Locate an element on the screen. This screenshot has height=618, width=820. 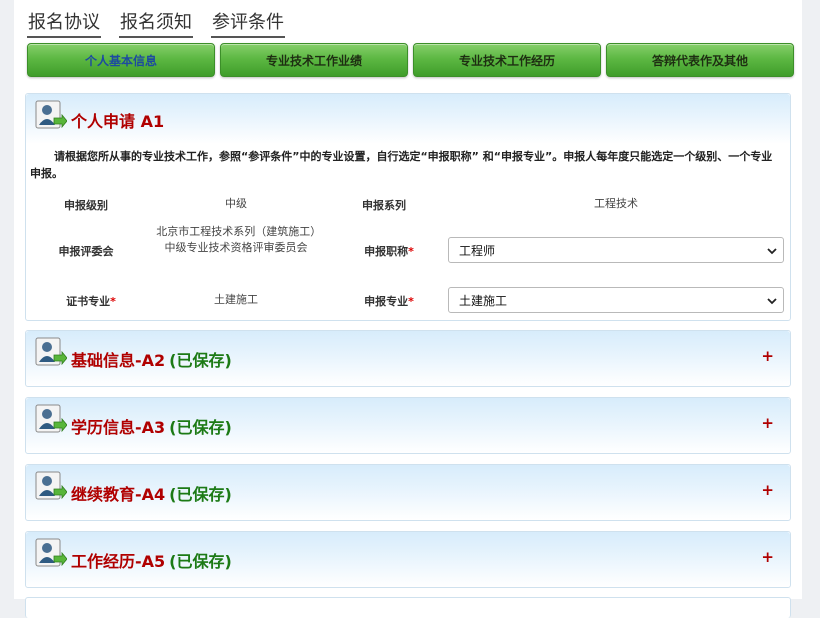
committee-value: 北京市工程技术系列（建筑施工）中级专业技术资格评审委员会 is located at coordinates (236, 239).